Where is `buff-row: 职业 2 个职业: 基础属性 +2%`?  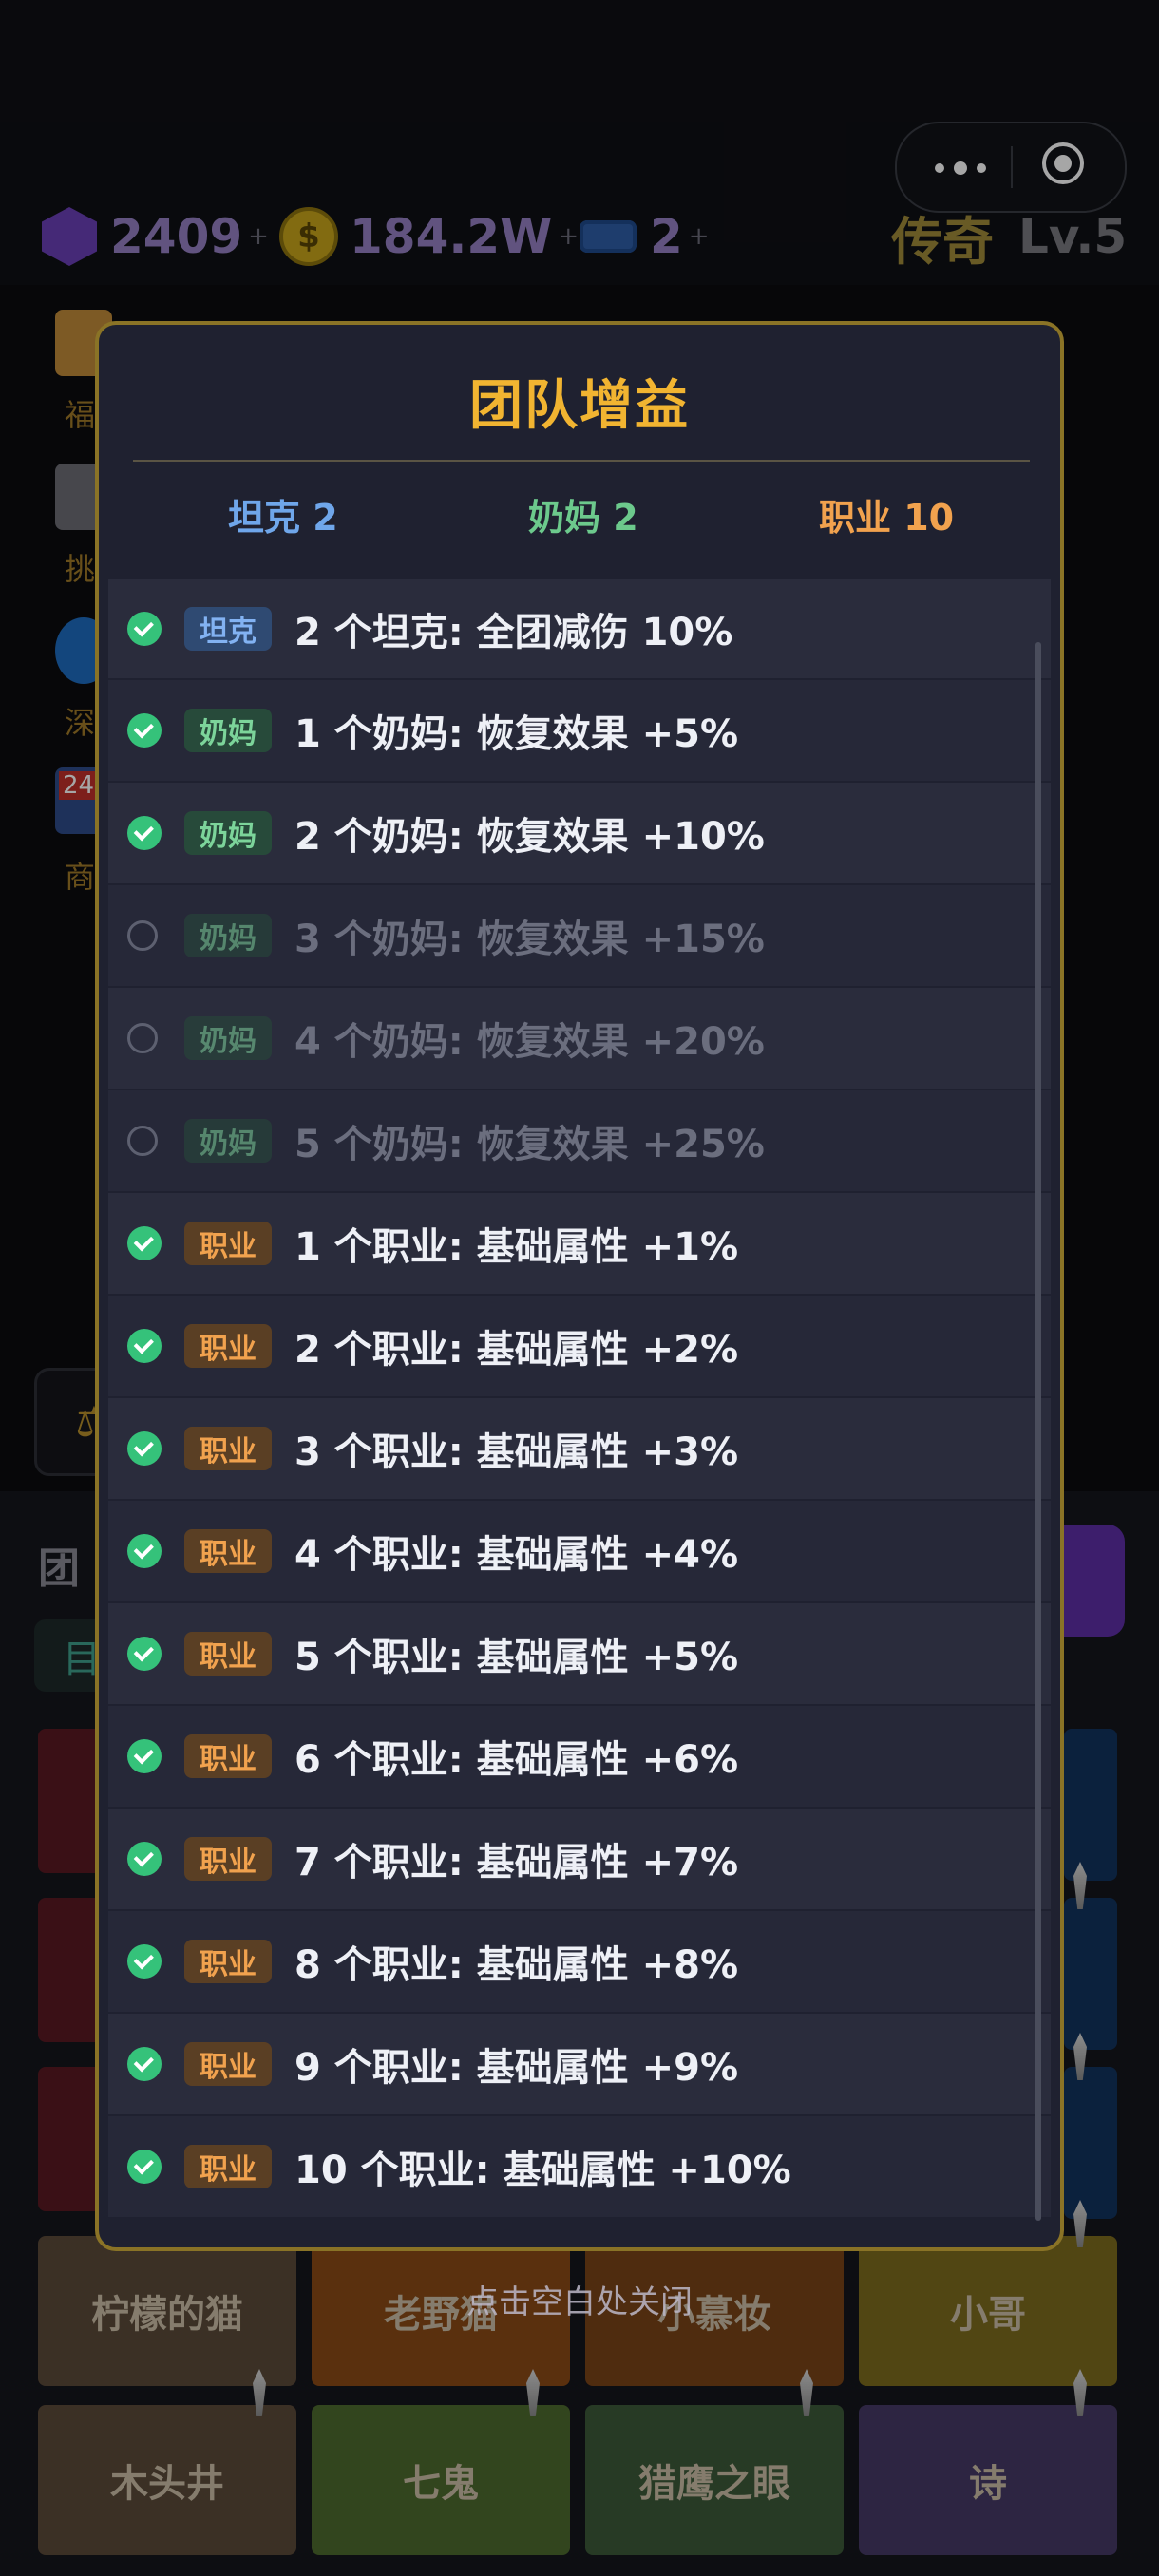 buff-row: 职业 2 个职业: 基础属性 +2% is located at coordinates (579, 1346).